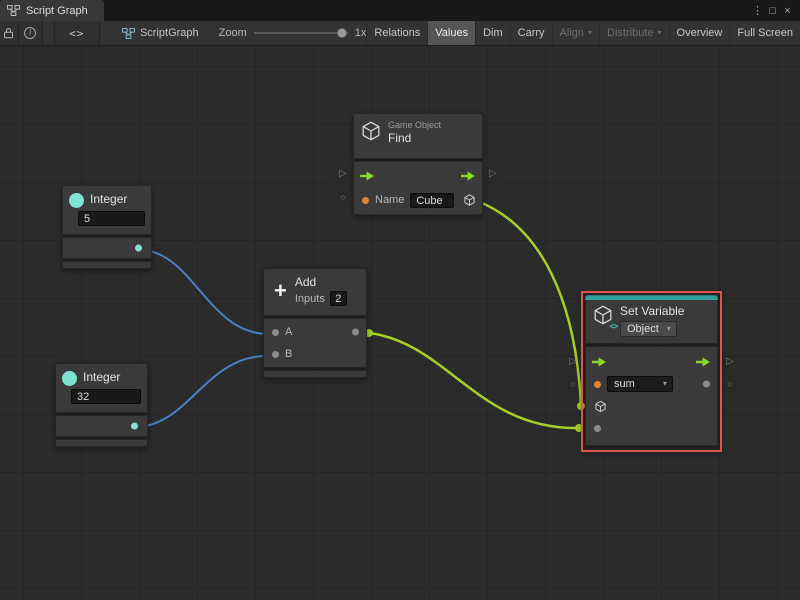 Image resolution: width=800 pixels, height=600 pixels. What do you see at coordinates (597, 384) in the screenshot?
I see `variable-name-port` at bounding box center [597, 384].